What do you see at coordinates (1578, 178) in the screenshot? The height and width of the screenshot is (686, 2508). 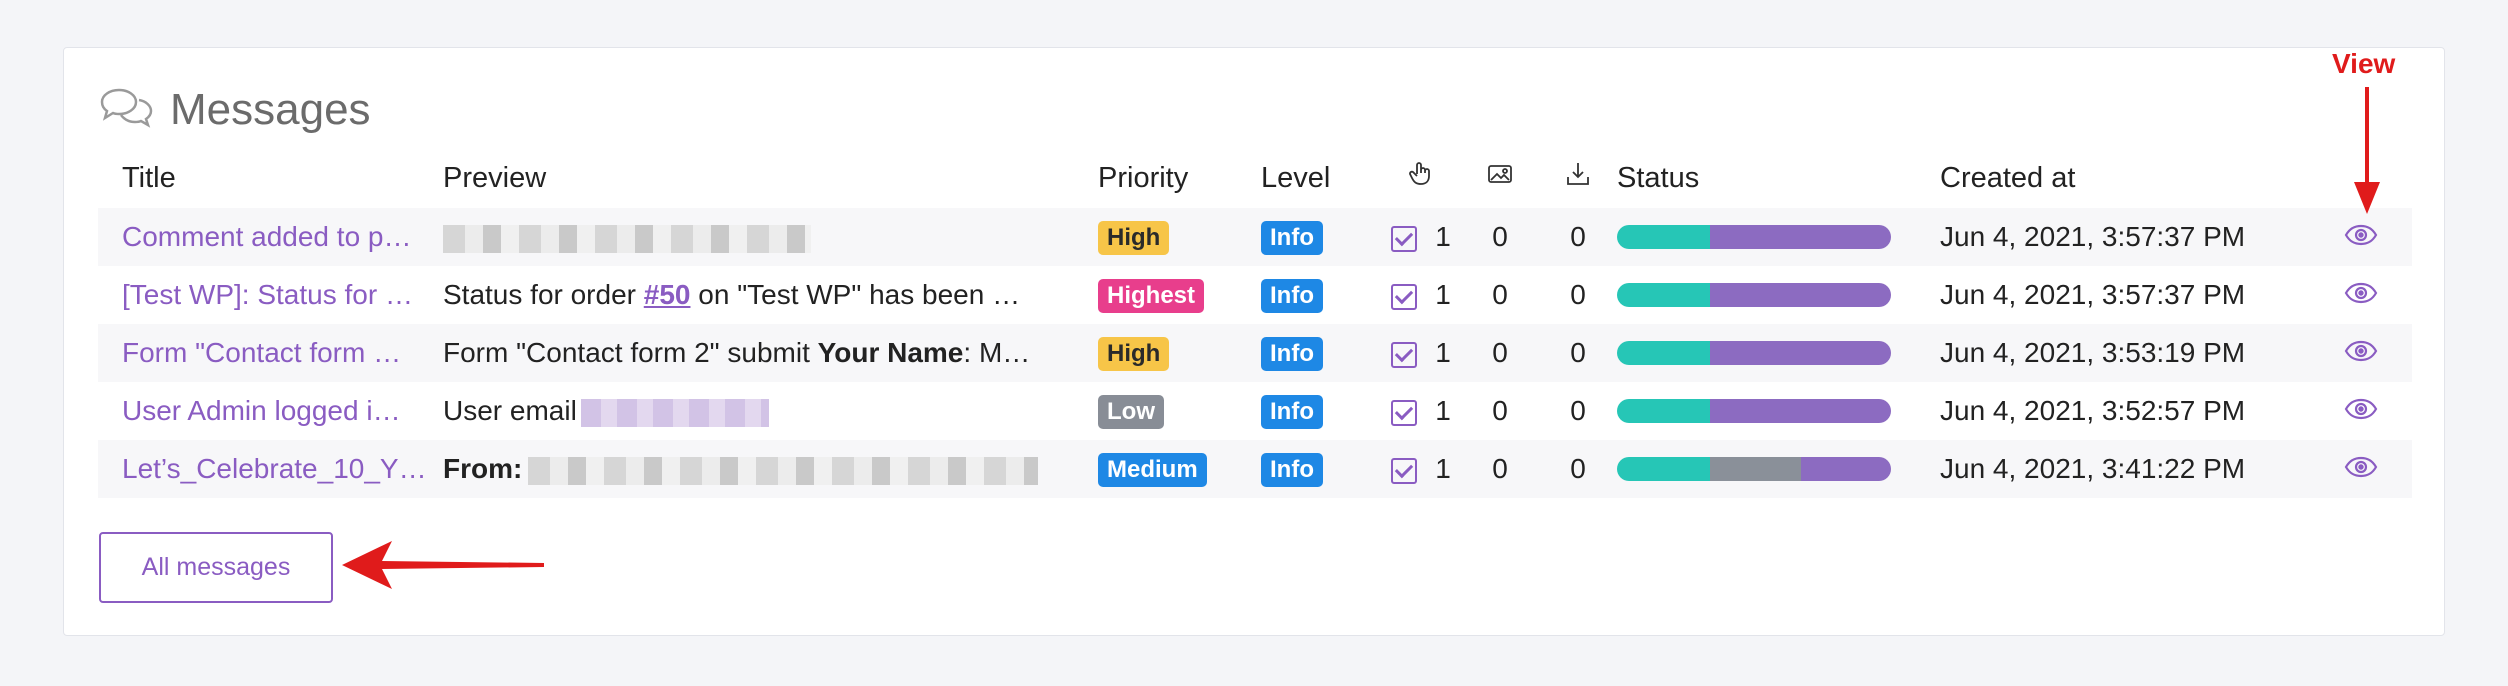 I see `download-icon` at bounding box center [1578, 178].